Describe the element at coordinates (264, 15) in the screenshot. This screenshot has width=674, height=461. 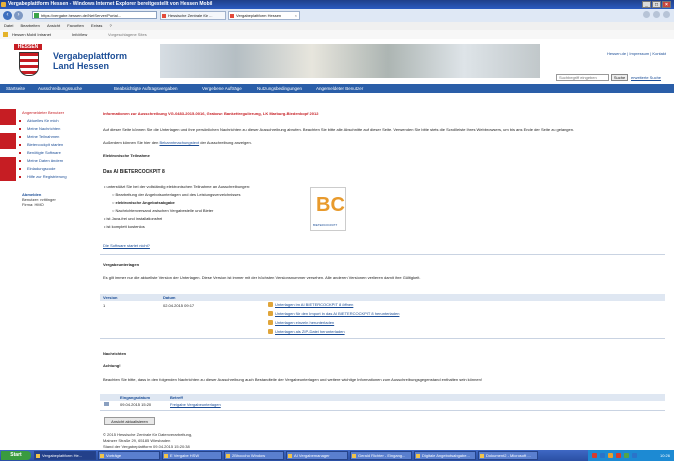
I see `browser-tab-active: Vergabeplattform Hessen ×` at that location.